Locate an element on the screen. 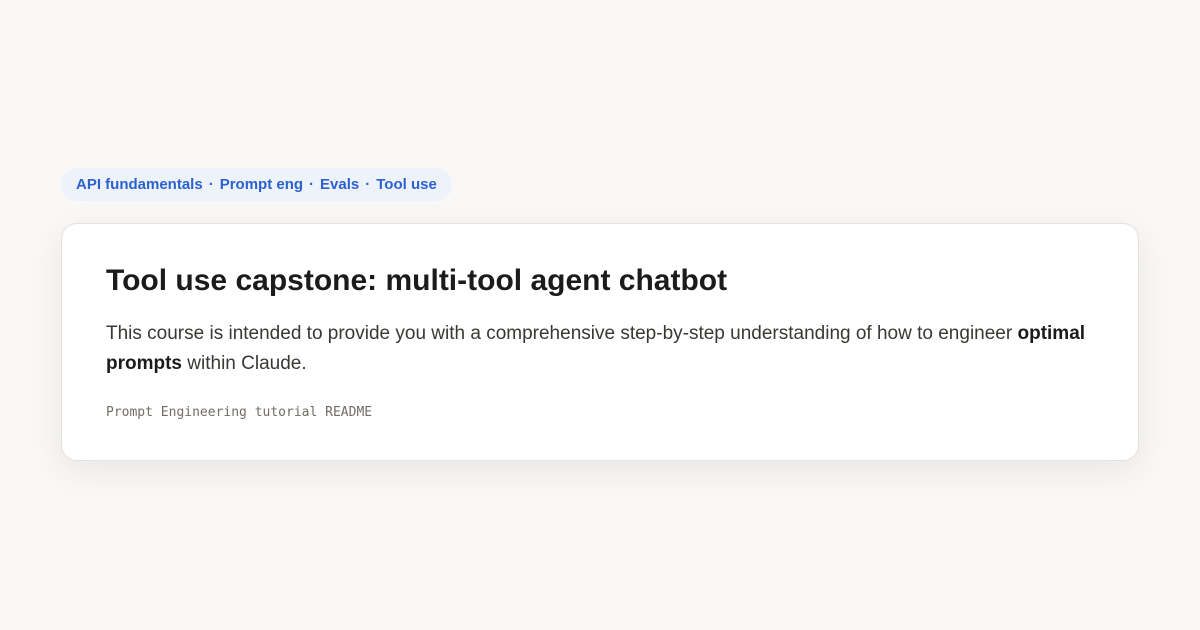 This screenshot has width=1200, height=630. tag-api-fundamentals: API fundamentals is located at coordinates (139, 184).